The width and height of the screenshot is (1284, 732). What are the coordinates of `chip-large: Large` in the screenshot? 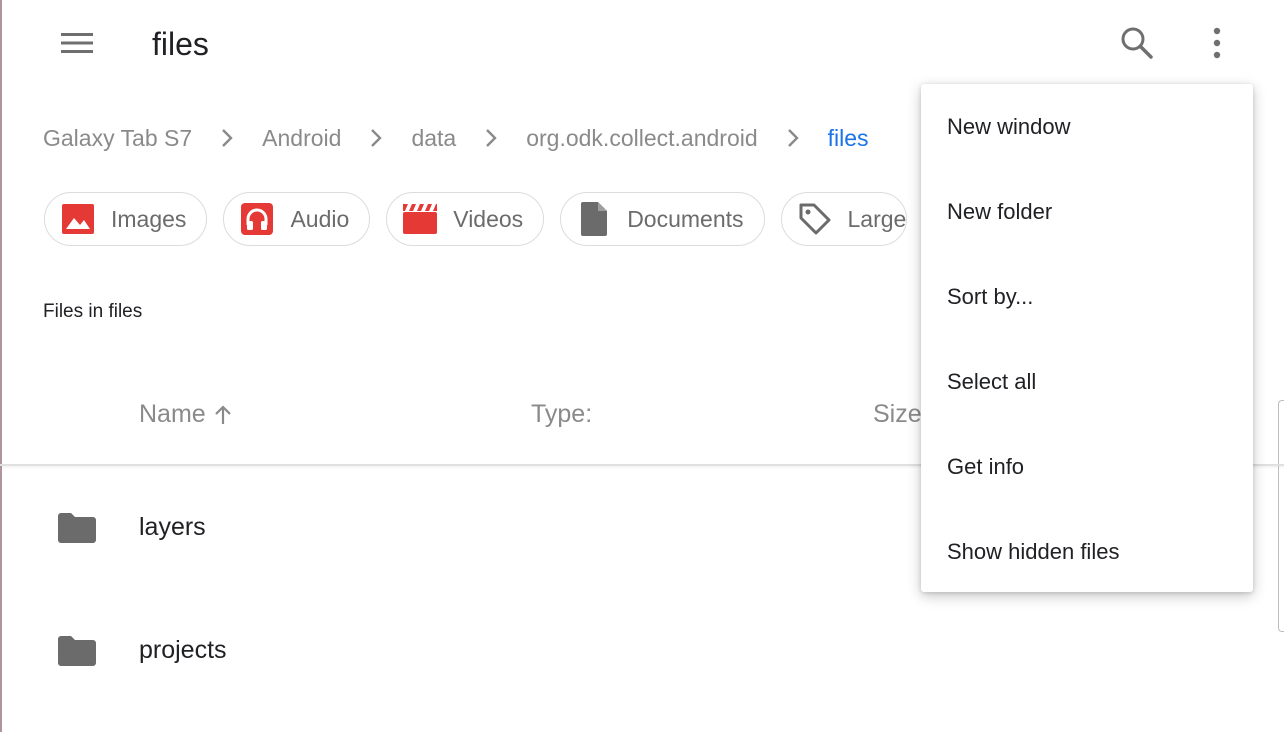 It's located at (844, 219).